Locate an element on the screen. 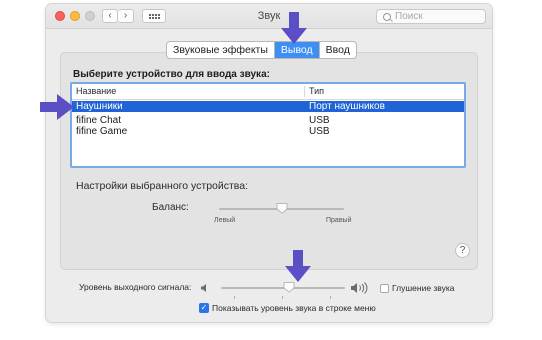 The image size is (542, 340). show-in-menu-checkbox: ✓ is located at coordinates (204, 308).